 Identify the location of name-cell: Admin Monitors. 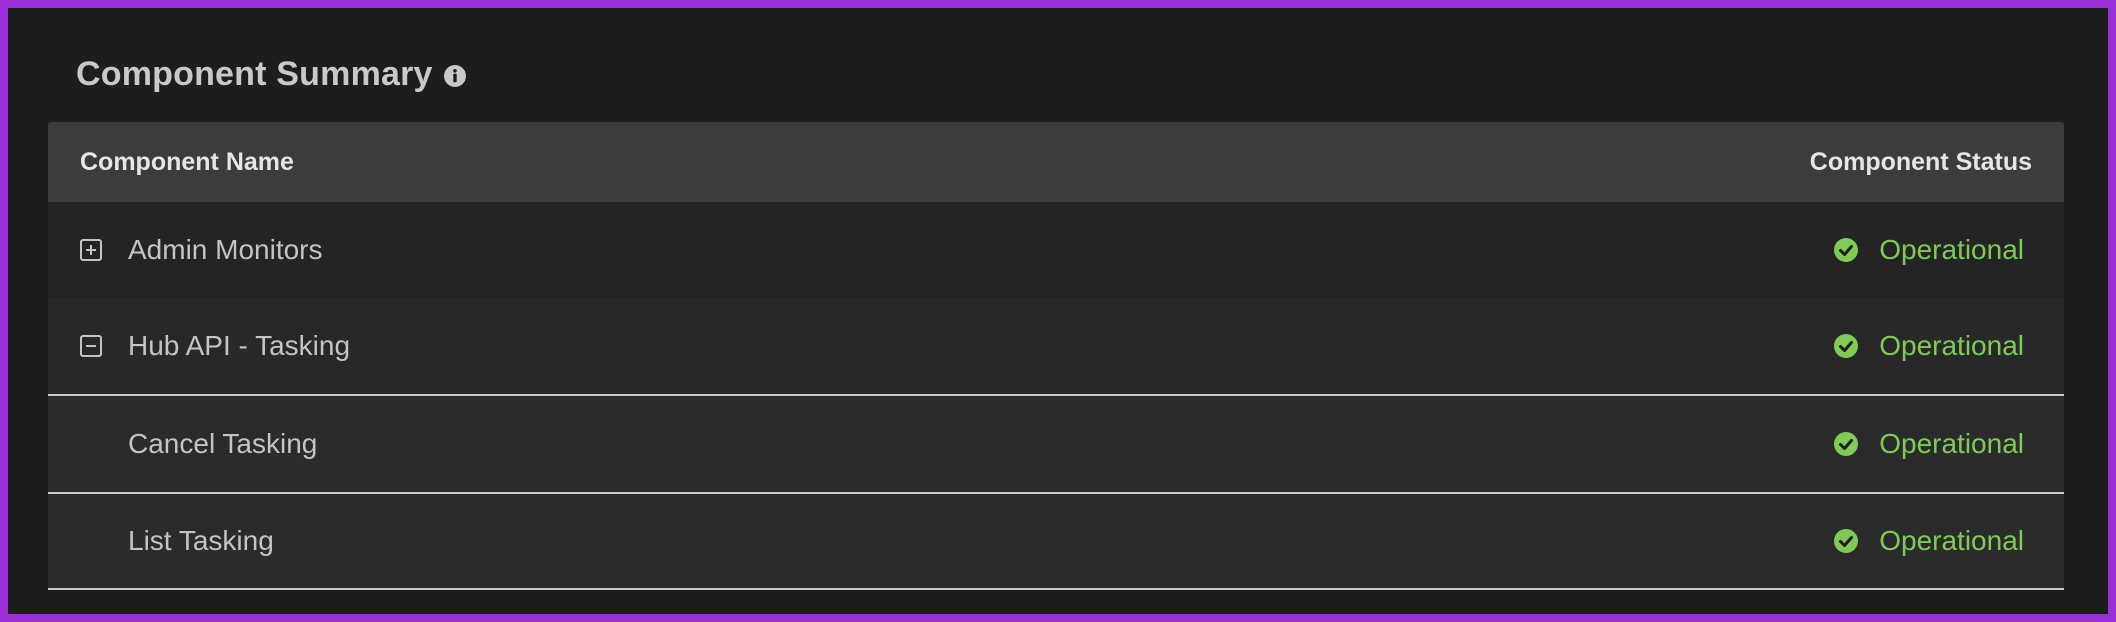
(201, 250).